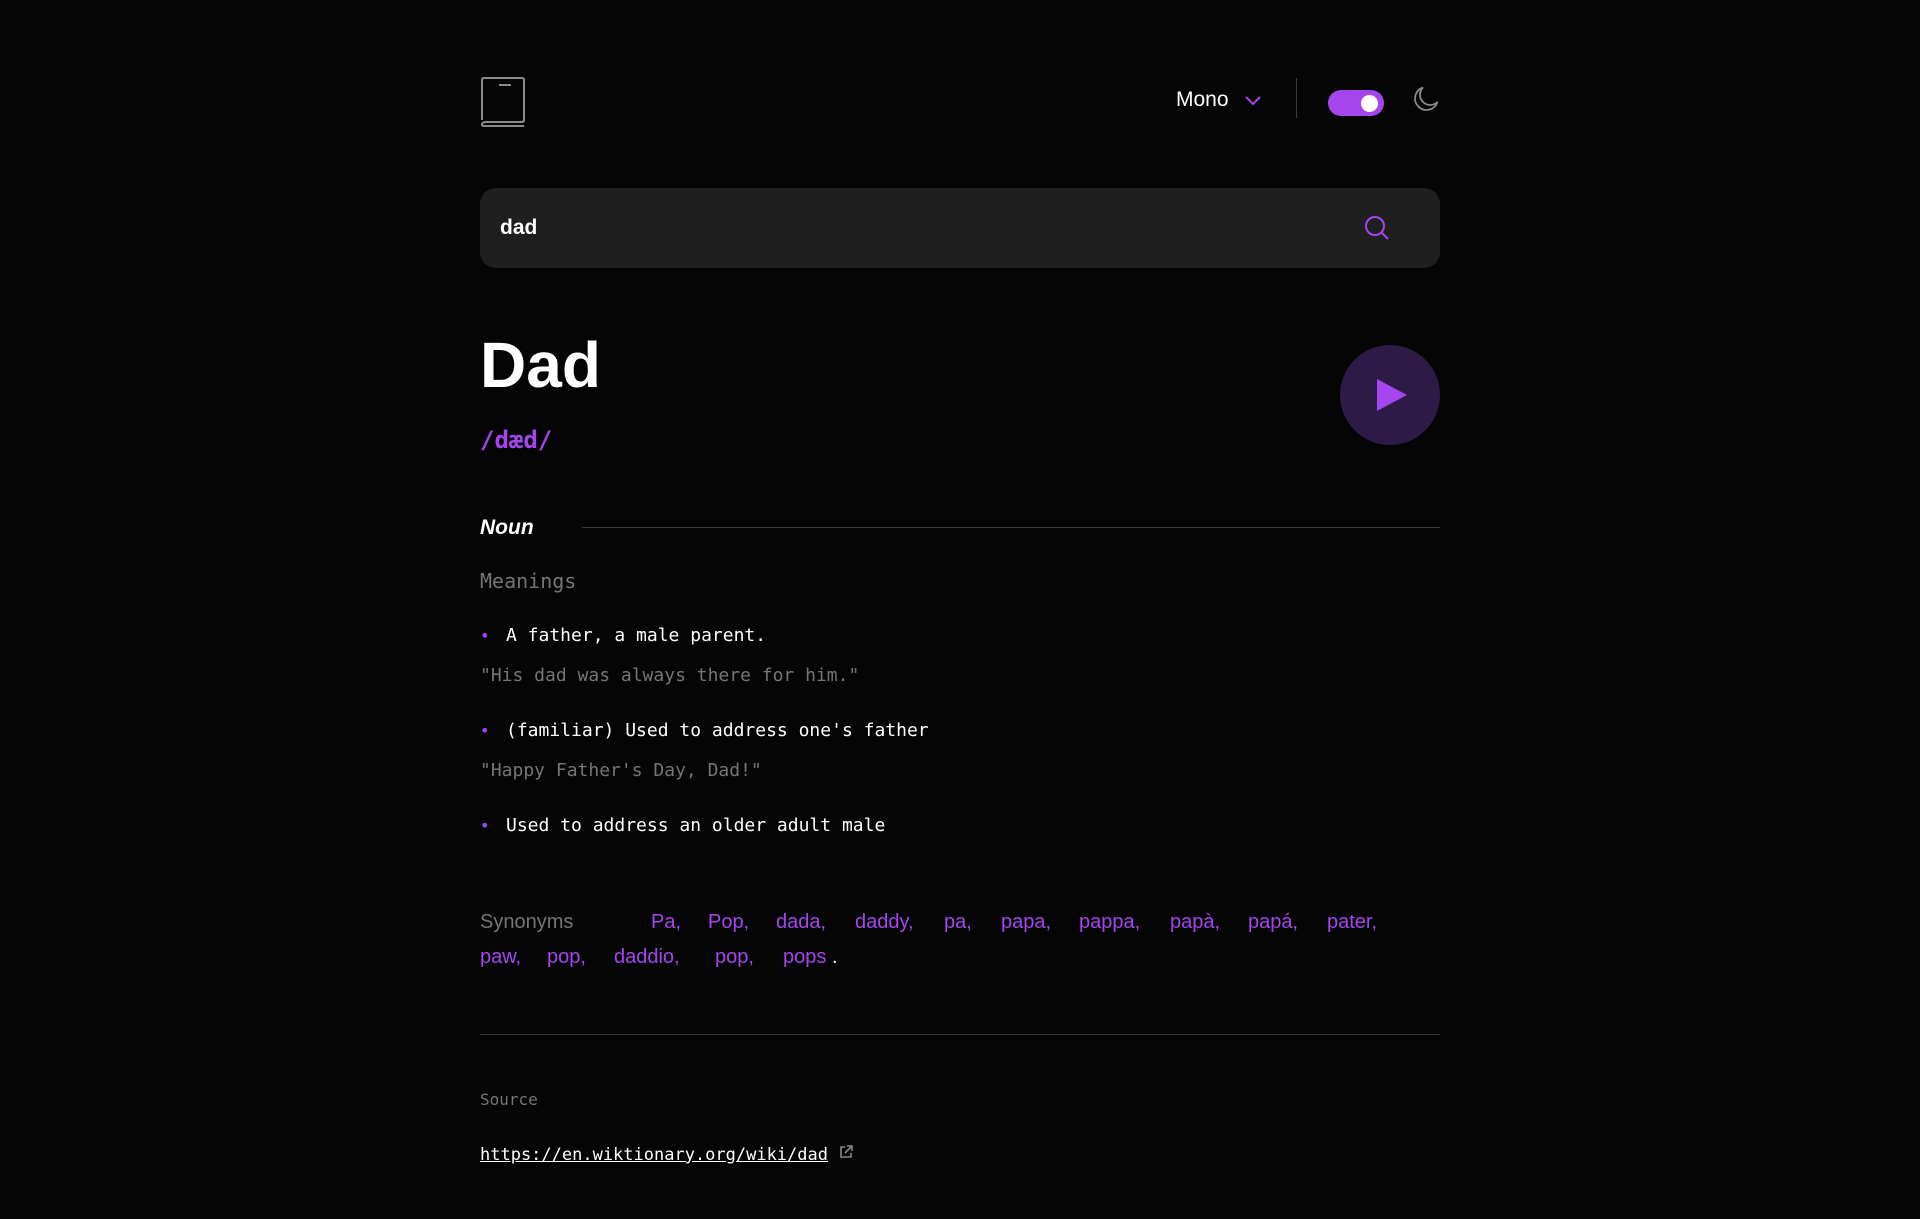  What do you see at coordinates (835, 957) in the screenshot?
I see `synonyms-end: .` at bounding box center [835, 957].